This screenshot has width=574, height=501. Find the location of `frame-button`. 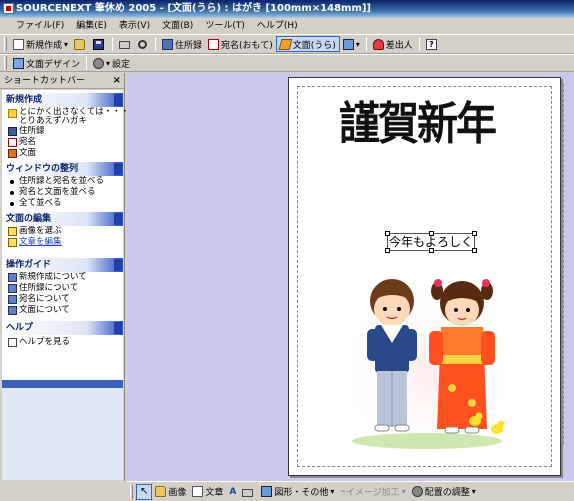

frame-button is located at coordinates (248, 492).